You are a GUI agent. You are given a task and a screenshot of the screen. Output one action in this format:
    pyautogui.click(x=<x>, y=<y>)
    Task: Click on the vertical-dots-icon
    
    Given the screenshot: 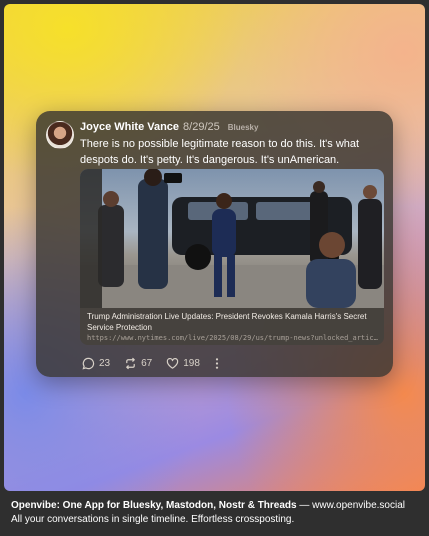 What is the action you would take?
    pyautogui.click(x=217, y=363)
    